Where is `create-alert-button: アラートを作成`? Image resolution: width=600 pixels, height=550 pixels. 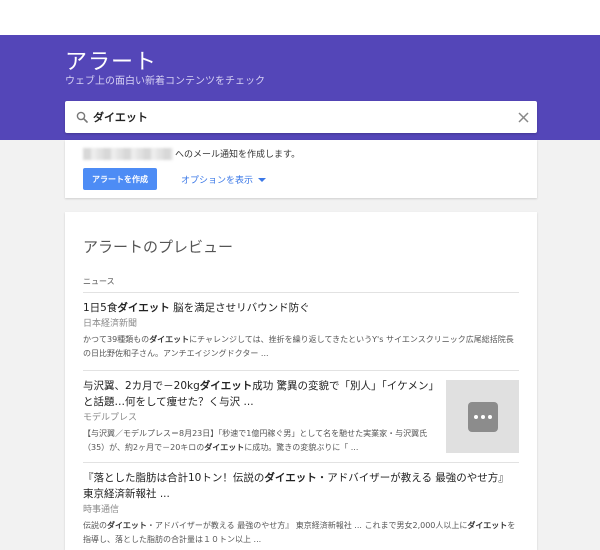 create-alert-button: アラートを作成 is located at coordinates (120, 179).